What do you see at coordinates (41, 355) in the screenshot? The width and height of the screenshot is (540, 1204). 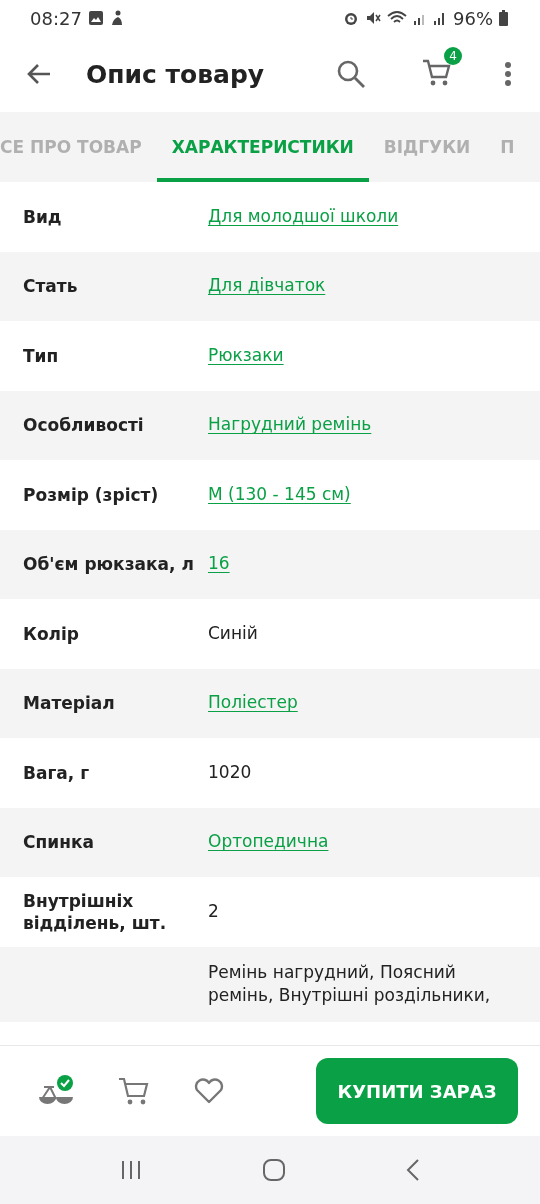 I see `spec-label: Тип` at bounding box center [41, 355].